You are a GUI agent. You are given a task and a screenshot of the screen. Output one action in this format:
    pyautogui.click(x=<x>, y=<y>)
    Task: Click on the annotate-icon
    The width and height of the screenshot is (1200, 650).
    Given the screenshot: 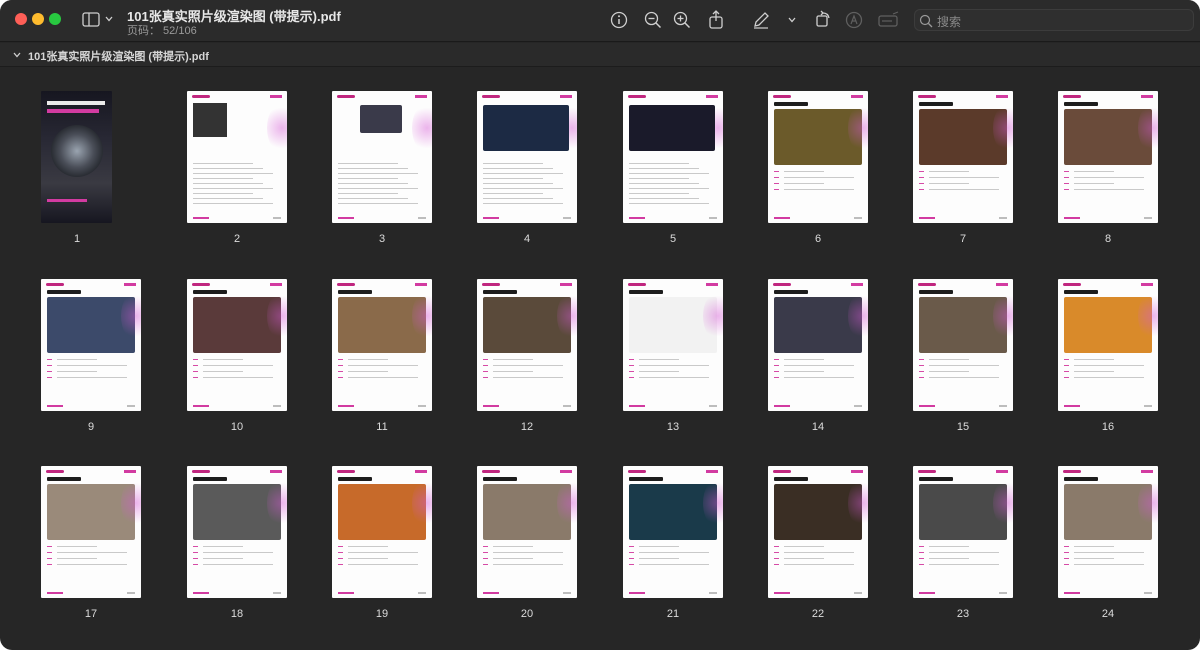 What is the action you would take?
    pyautogui.click(x=889, y=20)
    